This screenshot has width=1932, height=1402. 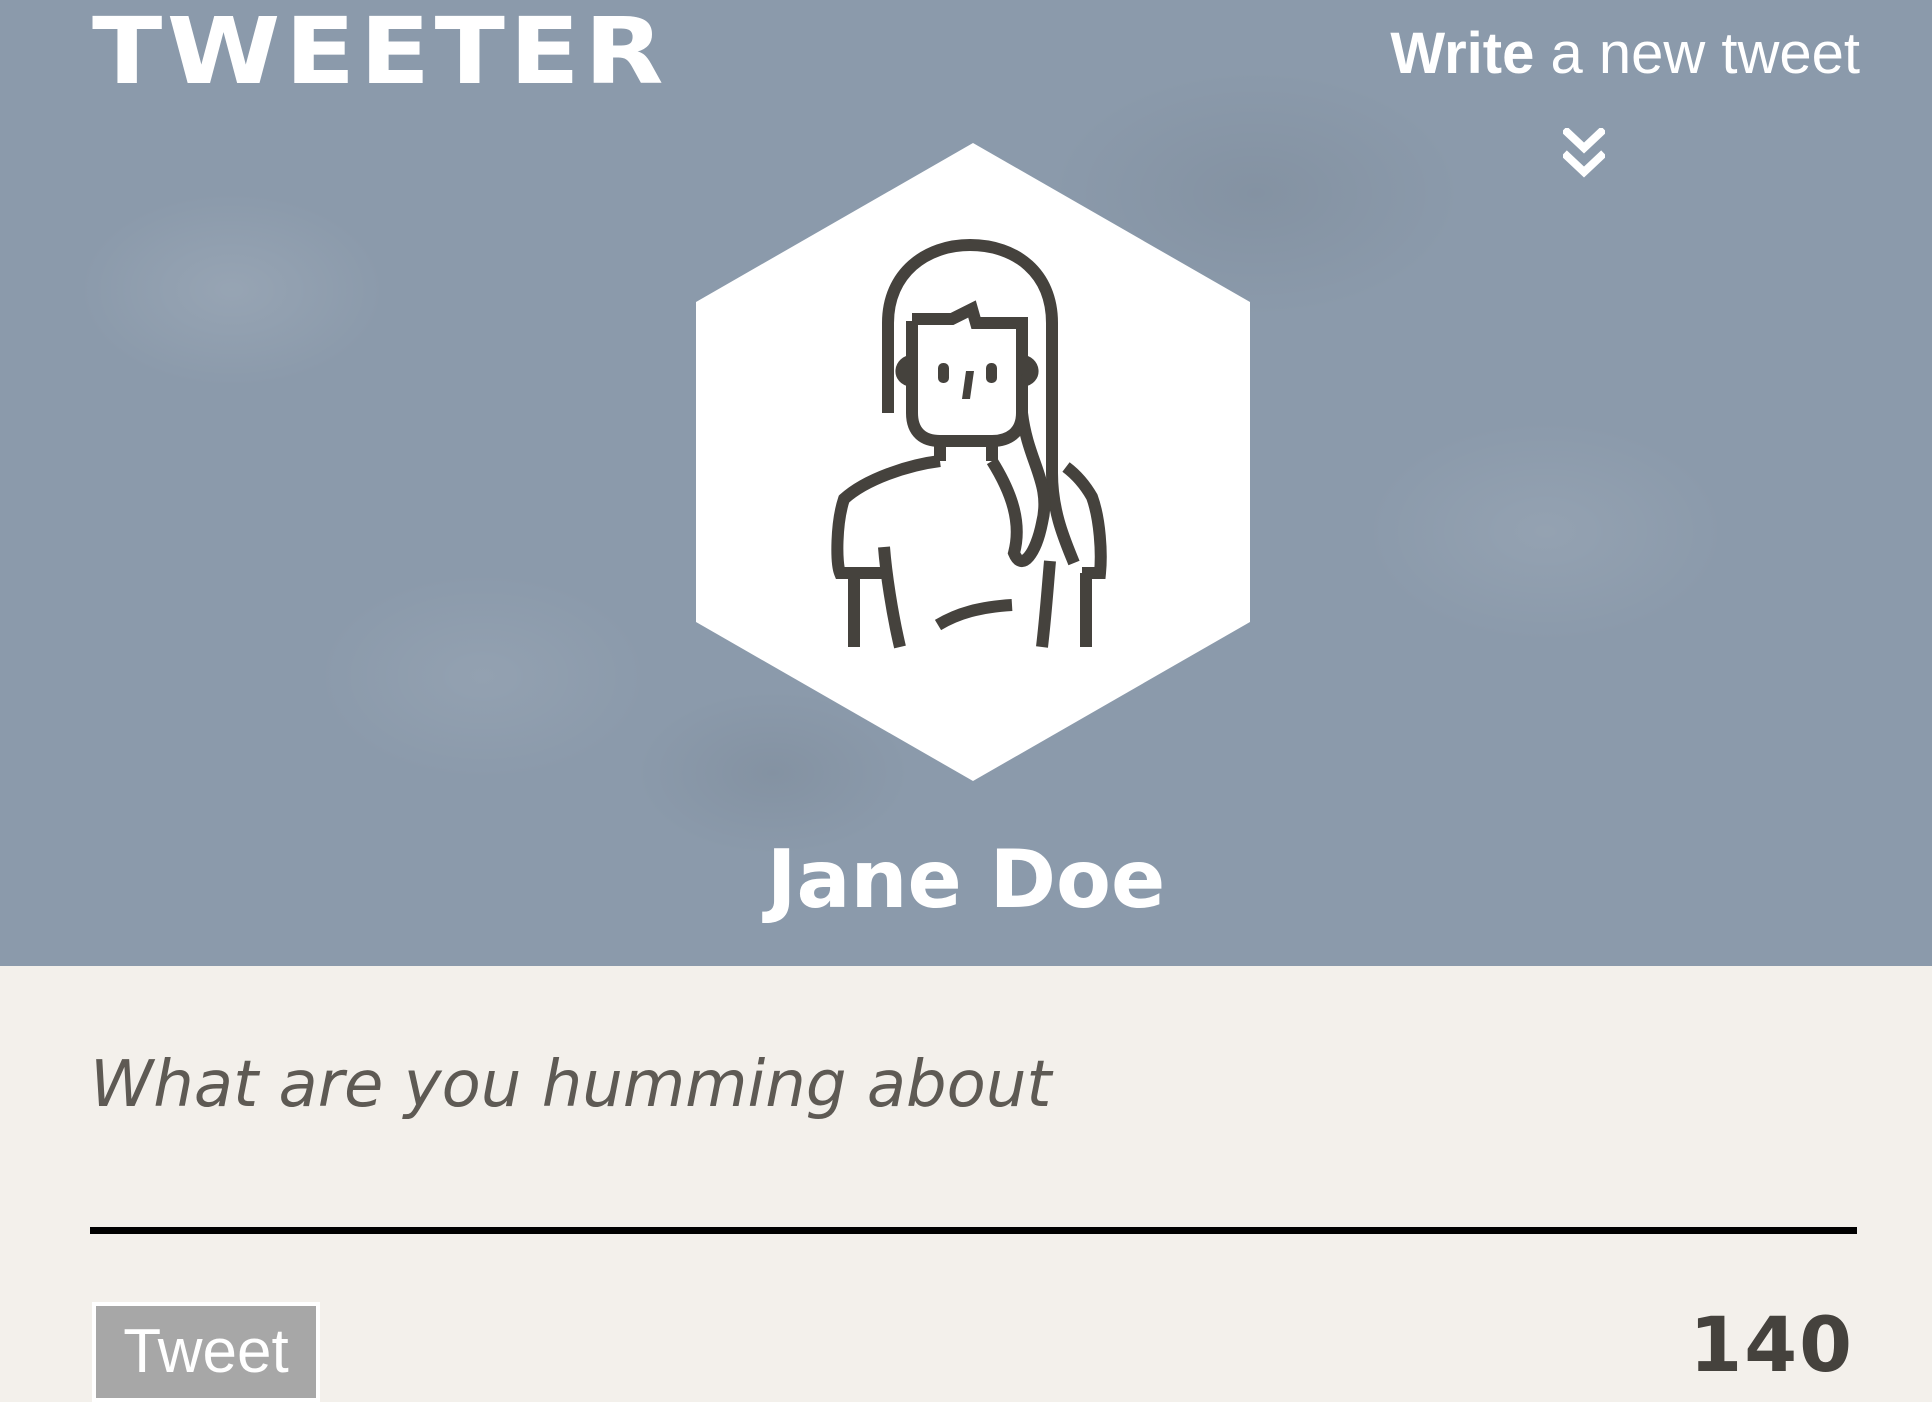 I want to click on input-underline, so click(x=973, y=1230).